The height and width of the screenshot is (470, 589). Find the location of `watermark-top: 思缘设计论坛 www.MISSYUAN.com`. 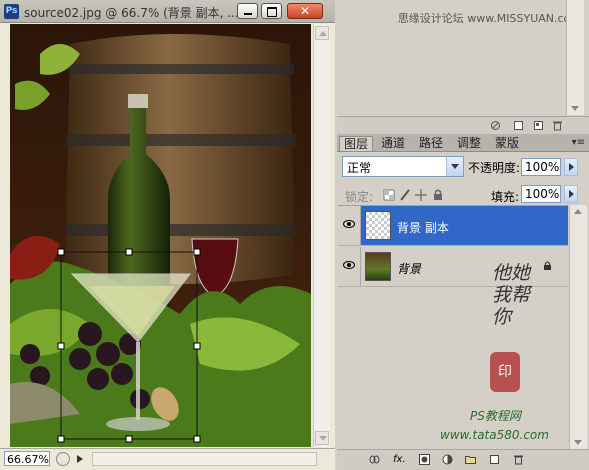

watermark-top: 思缘设计论坛 www.MISSYUAN.com is located at coordinates (489, 18).